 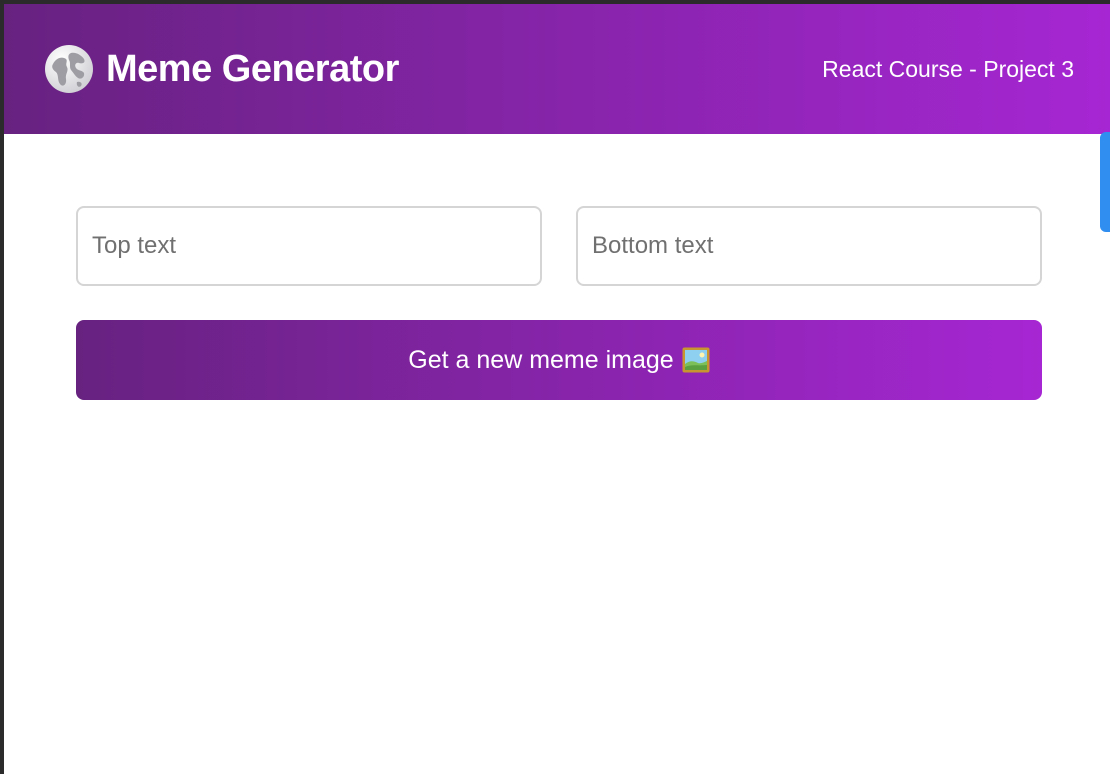 What do you see at coordinates (809, 246) in the screenshot?
I see `bottom-text-input` at bounding box center [809, 246].